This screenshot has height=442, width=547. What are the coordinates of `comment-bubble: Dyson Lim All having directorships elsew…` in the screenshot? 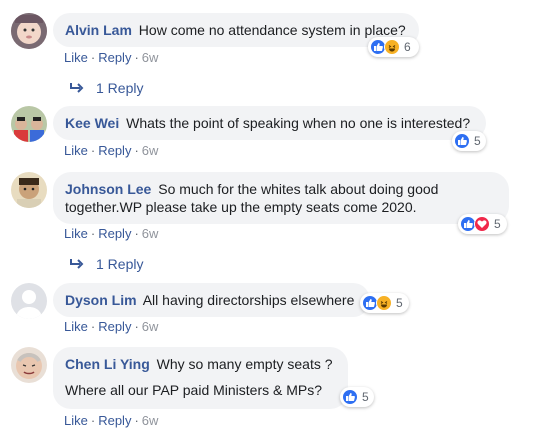 It's located at (211, 300).